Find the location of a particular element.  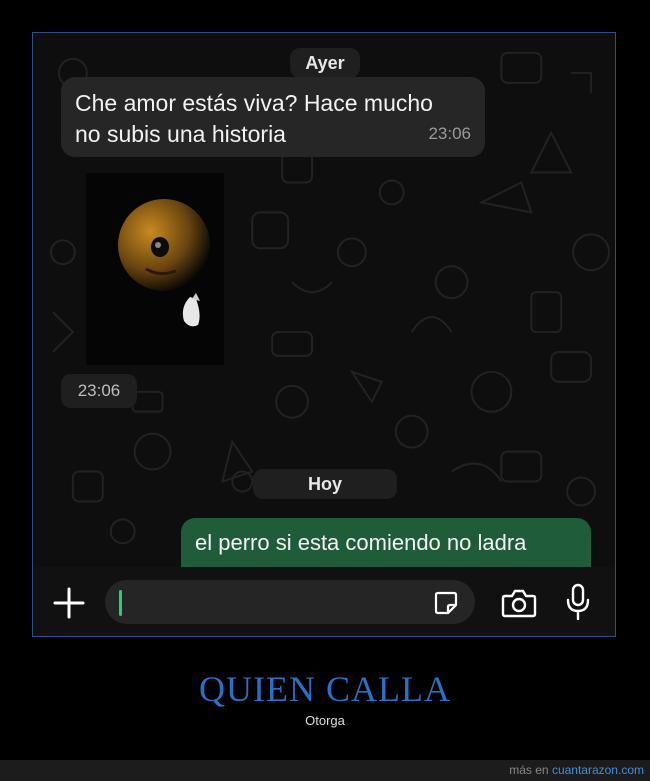

message-input-field is located at coordinates (290, 602).